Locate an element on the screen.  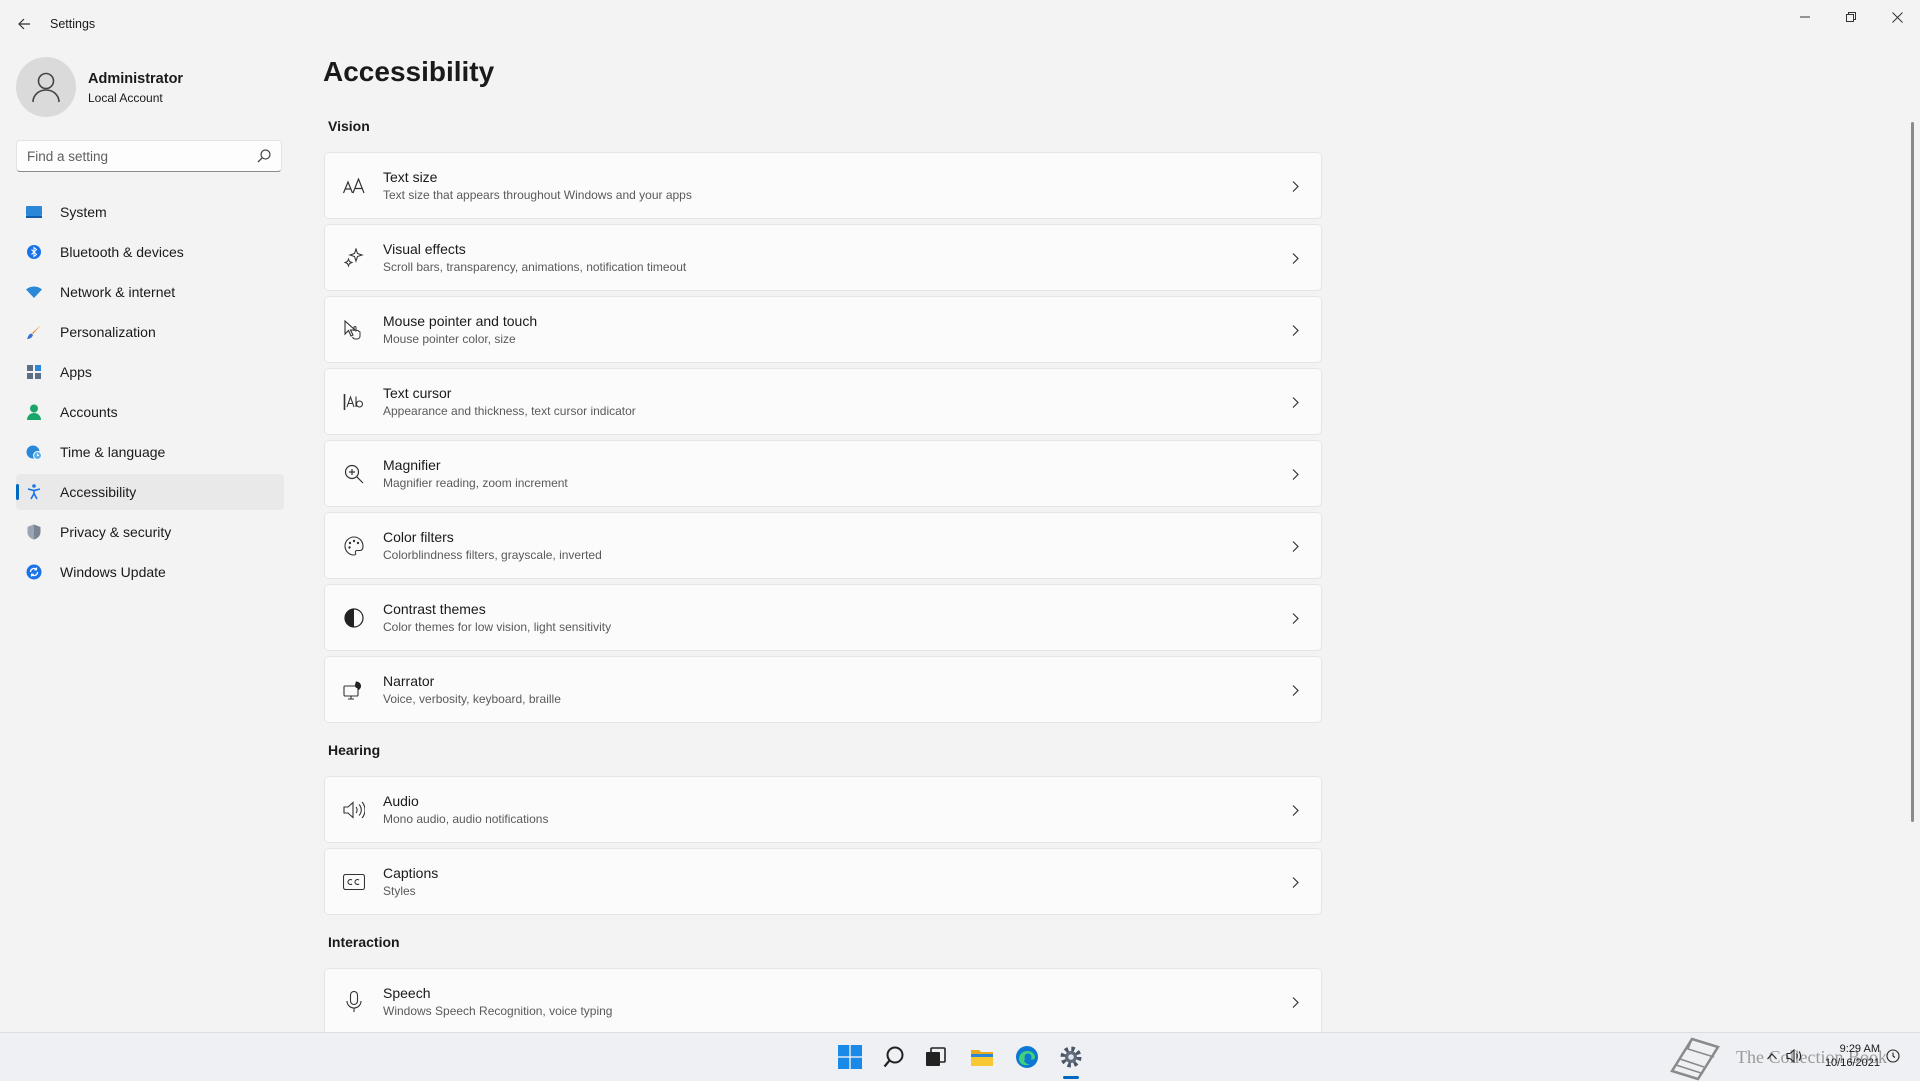
sidebar-item-personalization: Personalization is located at coordinates (150, 332).